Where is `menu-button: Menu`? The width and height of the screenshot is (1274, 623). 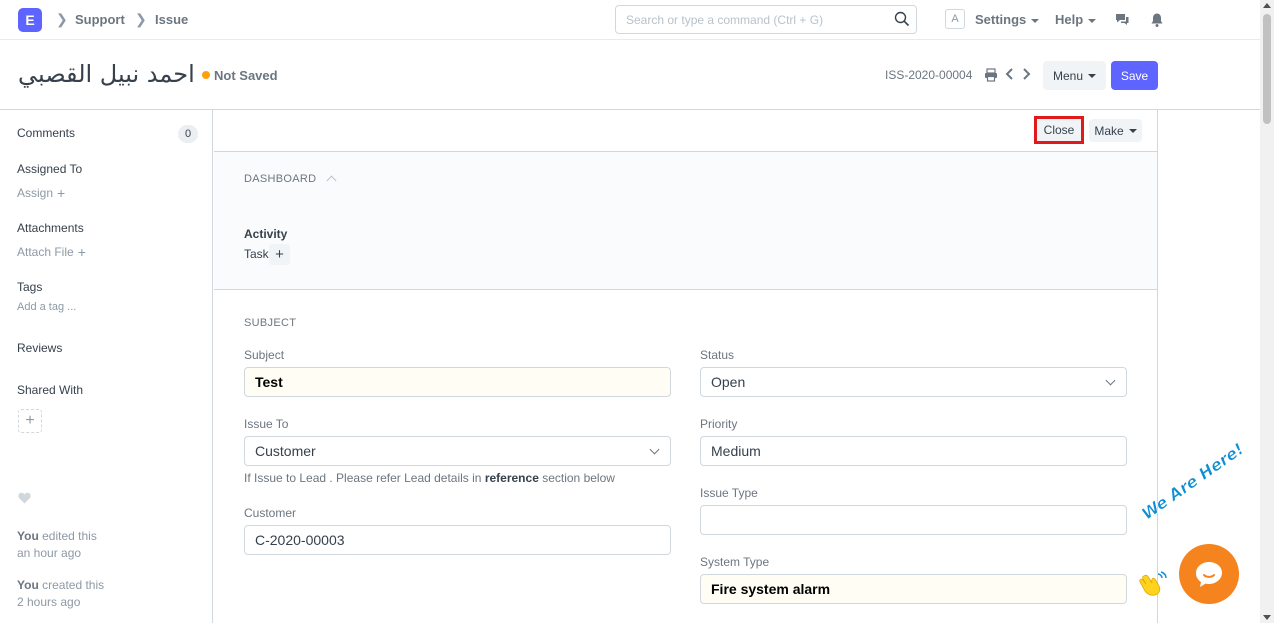 menu-button: Menu is located at coordinates (1074, 75).